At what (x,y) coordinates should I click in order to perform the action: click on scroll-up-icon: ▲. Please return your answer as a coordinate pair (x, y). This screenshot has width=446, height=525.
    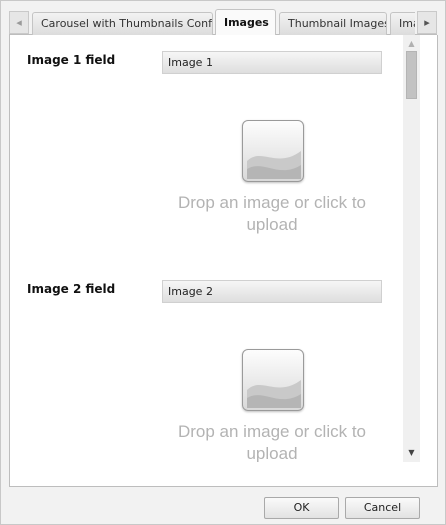
    Looking at the image, I should click on (411, 44).